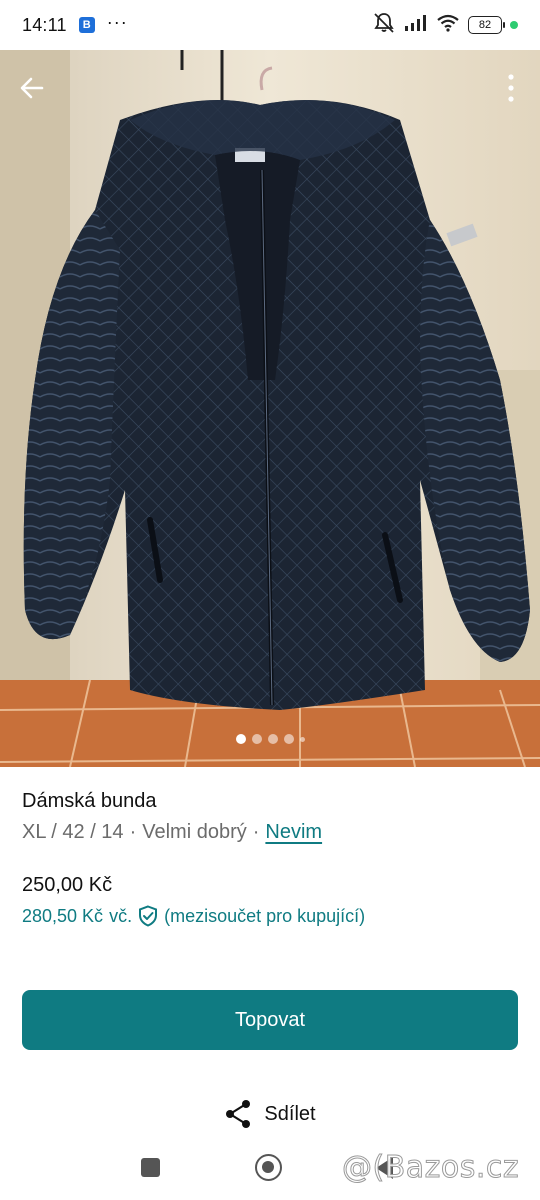  What do you see at coordinates (265, 915) in the screenshot?
I see `buyer-price-note: (mezisoučet pro kupující)` at bounding box center [265, 915].